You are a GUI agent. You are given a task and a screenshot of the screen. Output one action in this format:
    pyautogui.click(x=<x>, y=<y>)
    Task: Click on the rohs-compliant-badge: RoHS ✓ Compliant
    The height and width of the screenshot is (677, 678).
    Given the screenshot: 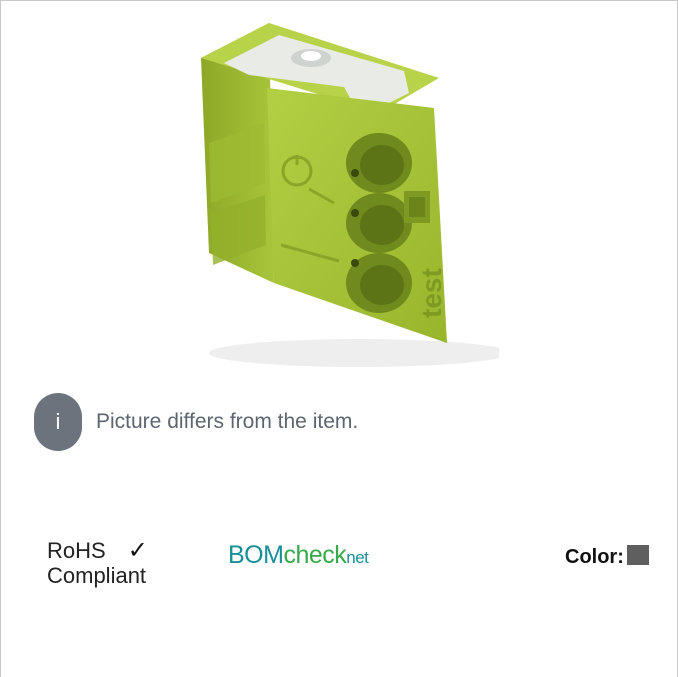 What is the action you would take?
    pyautogui.click(x=117, y=564)
    